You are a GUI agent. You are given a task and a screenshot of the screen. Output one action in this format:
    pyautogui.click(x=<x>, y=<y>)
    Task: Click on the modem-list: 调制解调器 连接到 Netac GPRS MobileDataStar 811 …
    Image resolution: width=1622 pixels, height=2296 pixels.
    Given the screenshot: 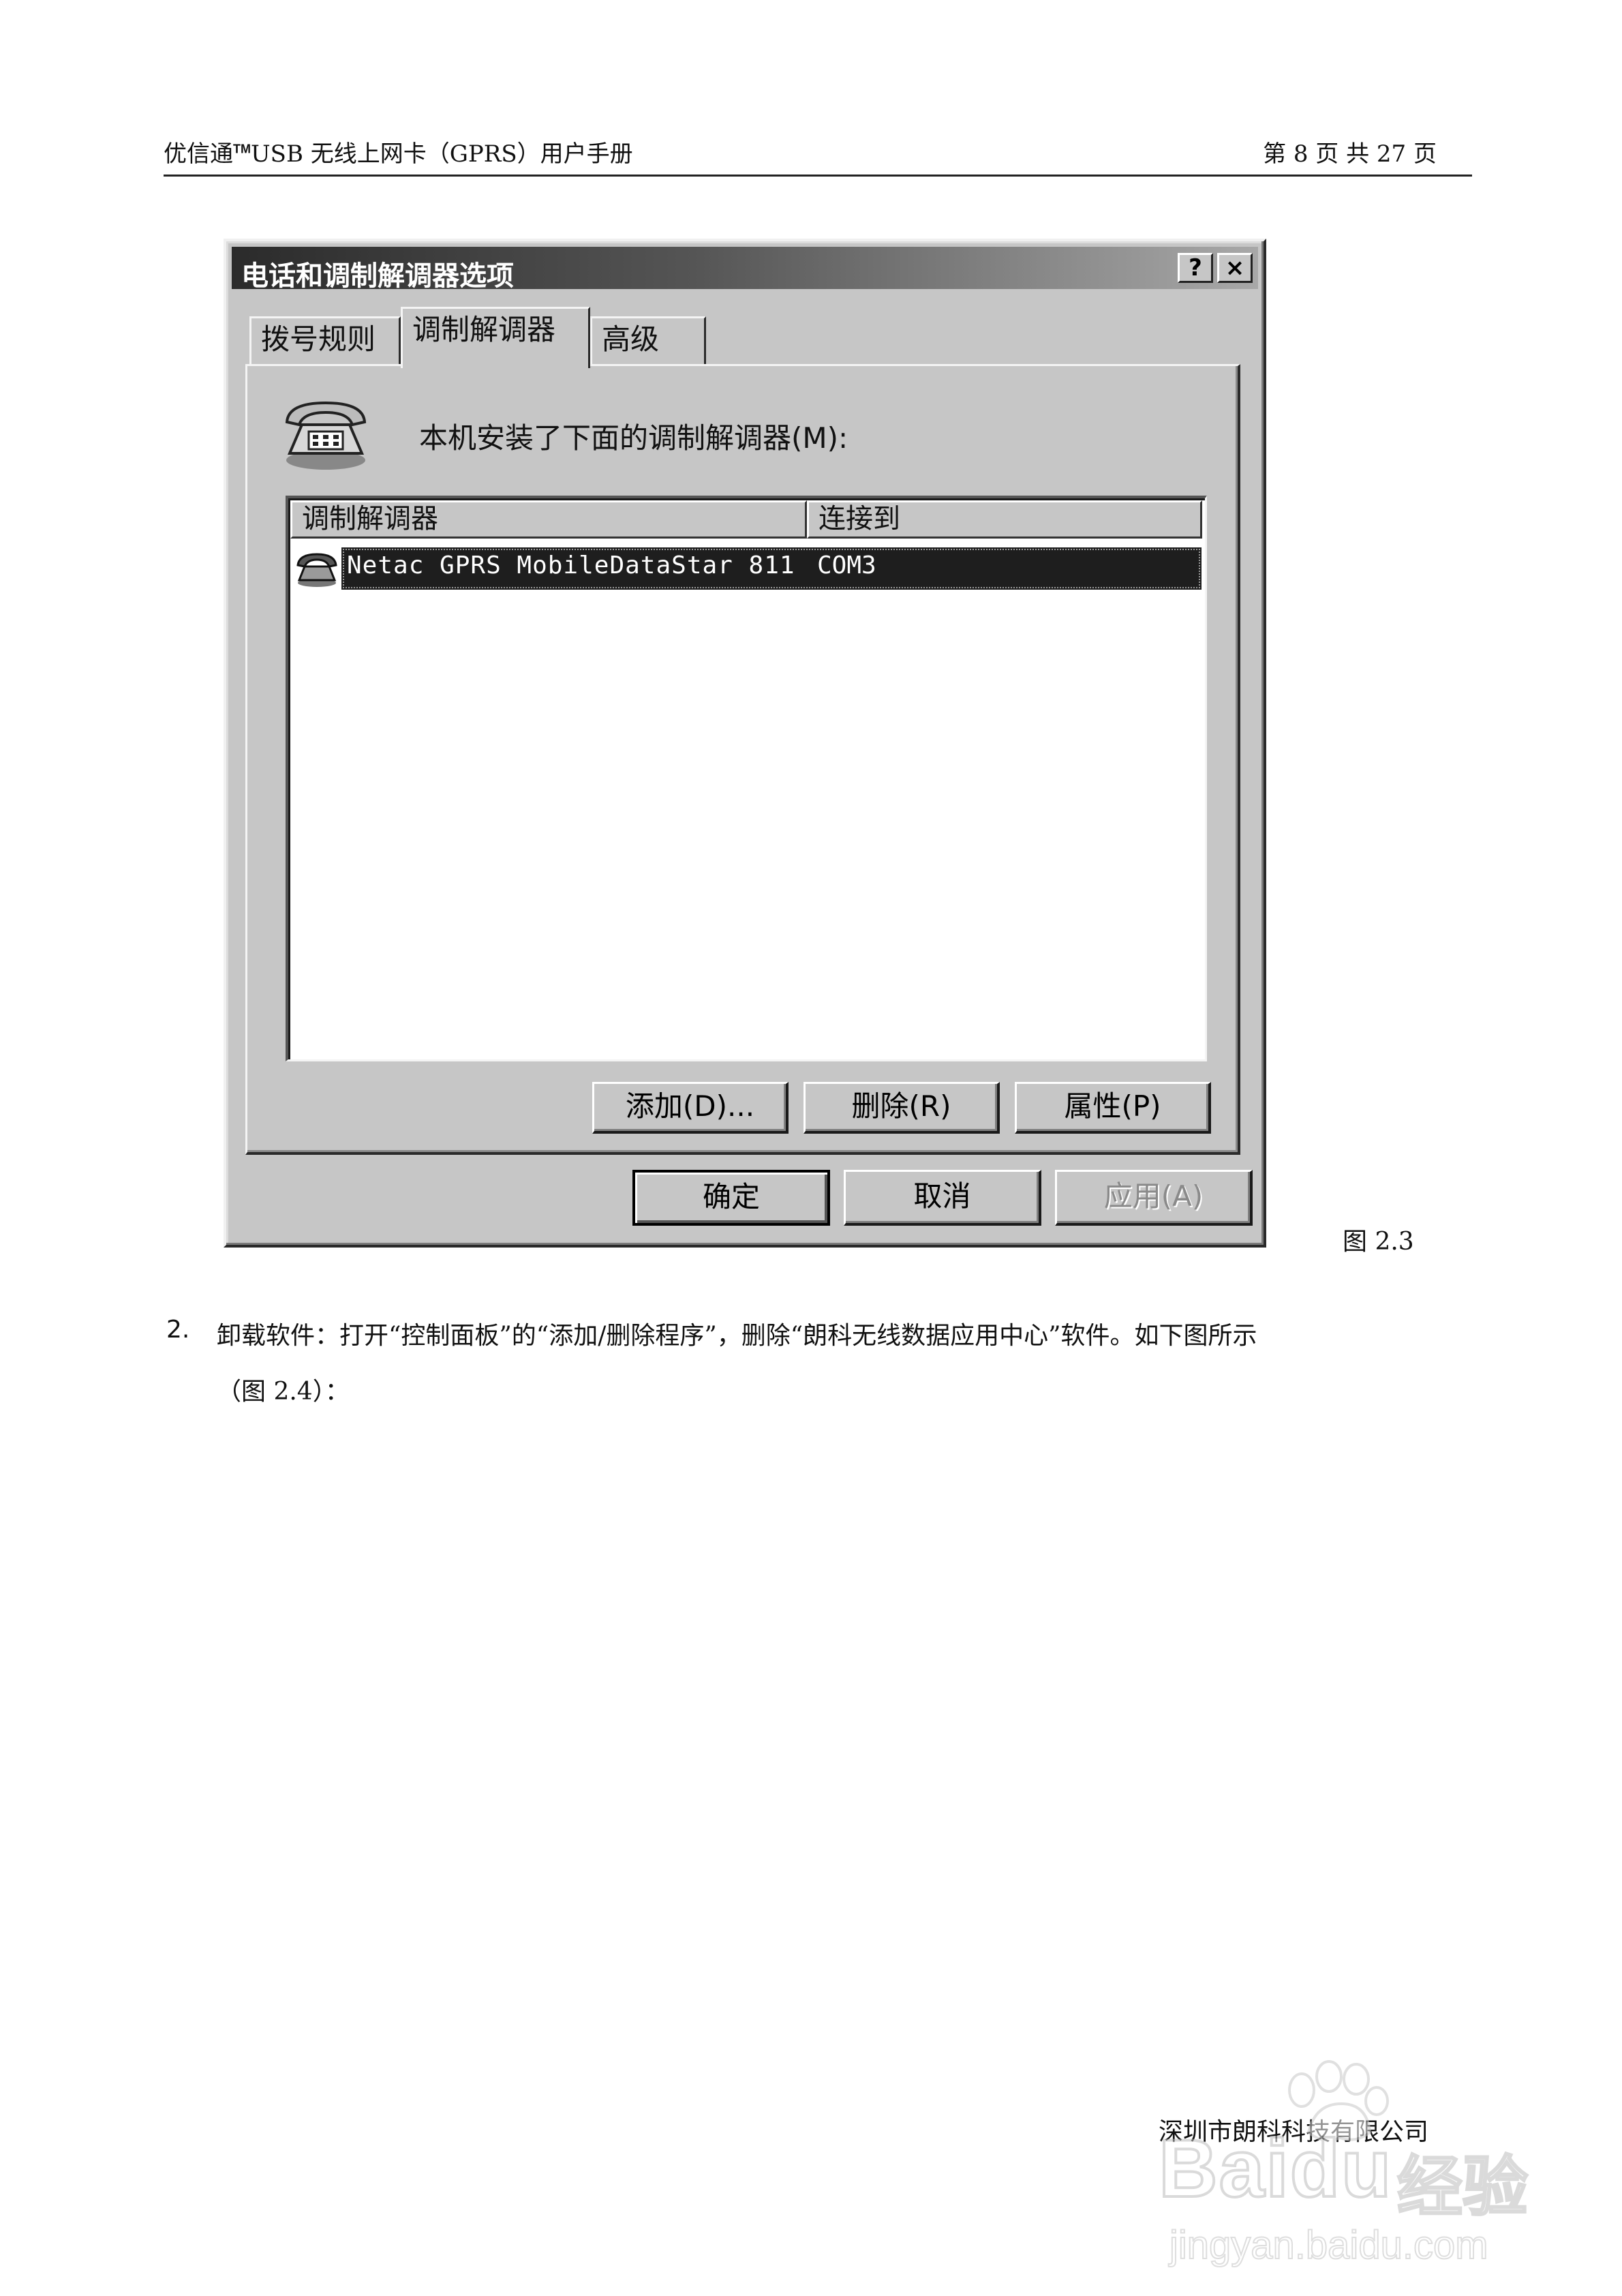 What is the action you would take?
    pyautogui.click(x=747, y=778)
    